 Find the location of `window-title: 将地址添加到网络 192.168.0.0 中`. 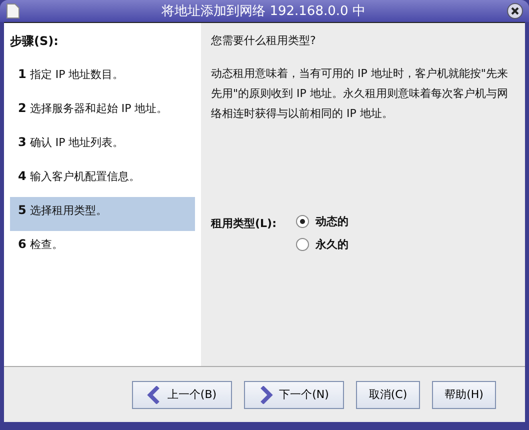

window-title: 将地址添加到网络 192.168.0.0 中 is located at coordinates (263, 11).